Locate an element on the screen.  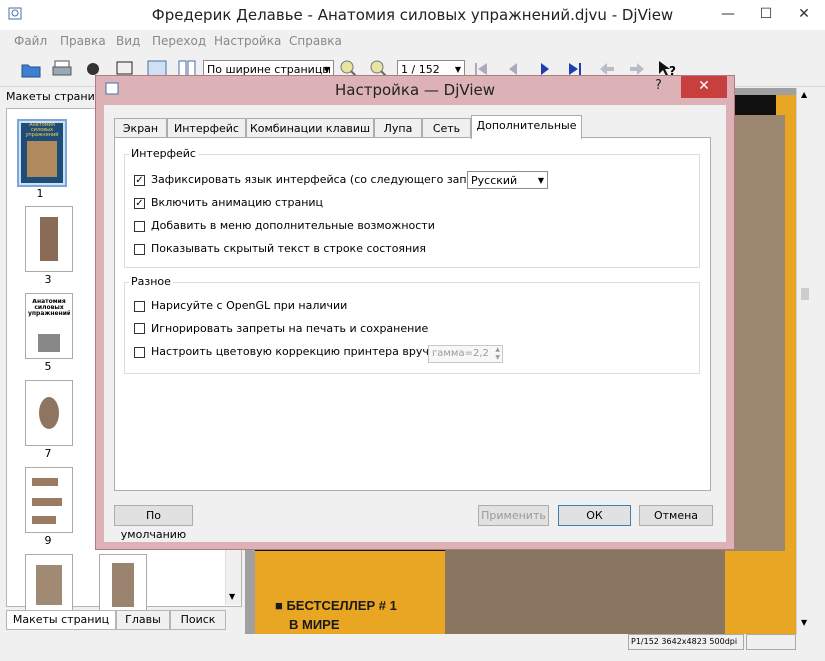
defaults-button: По умолчанию is located at coordinates (153, 523).